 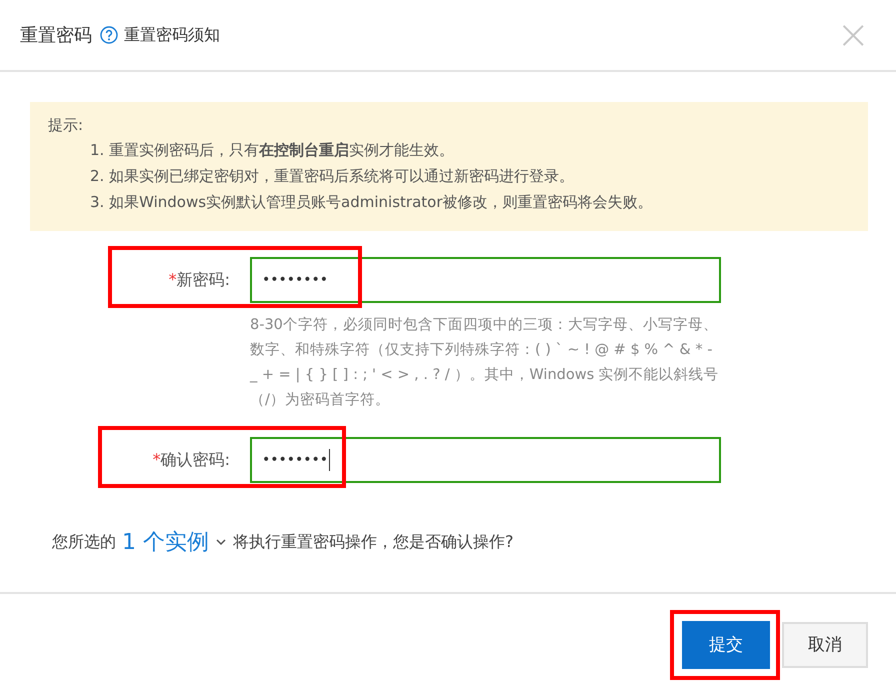 What do you see at coordinates (371, 202) in the screenshot?
I see `notice-item: 3. 如果Windows实例默认管理员账号administrator被修改，则重置密码将会失败。` at bounding box center [371, 202].